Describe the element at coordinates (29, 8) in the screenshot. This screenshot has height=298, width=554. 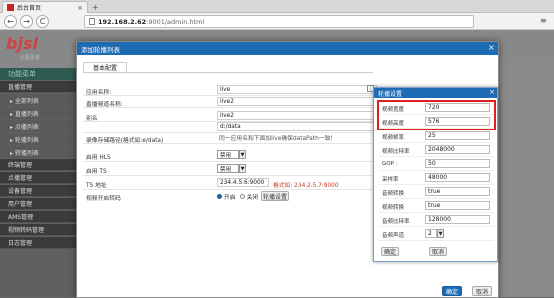
I see `tab-title: 后台首页` at that location.